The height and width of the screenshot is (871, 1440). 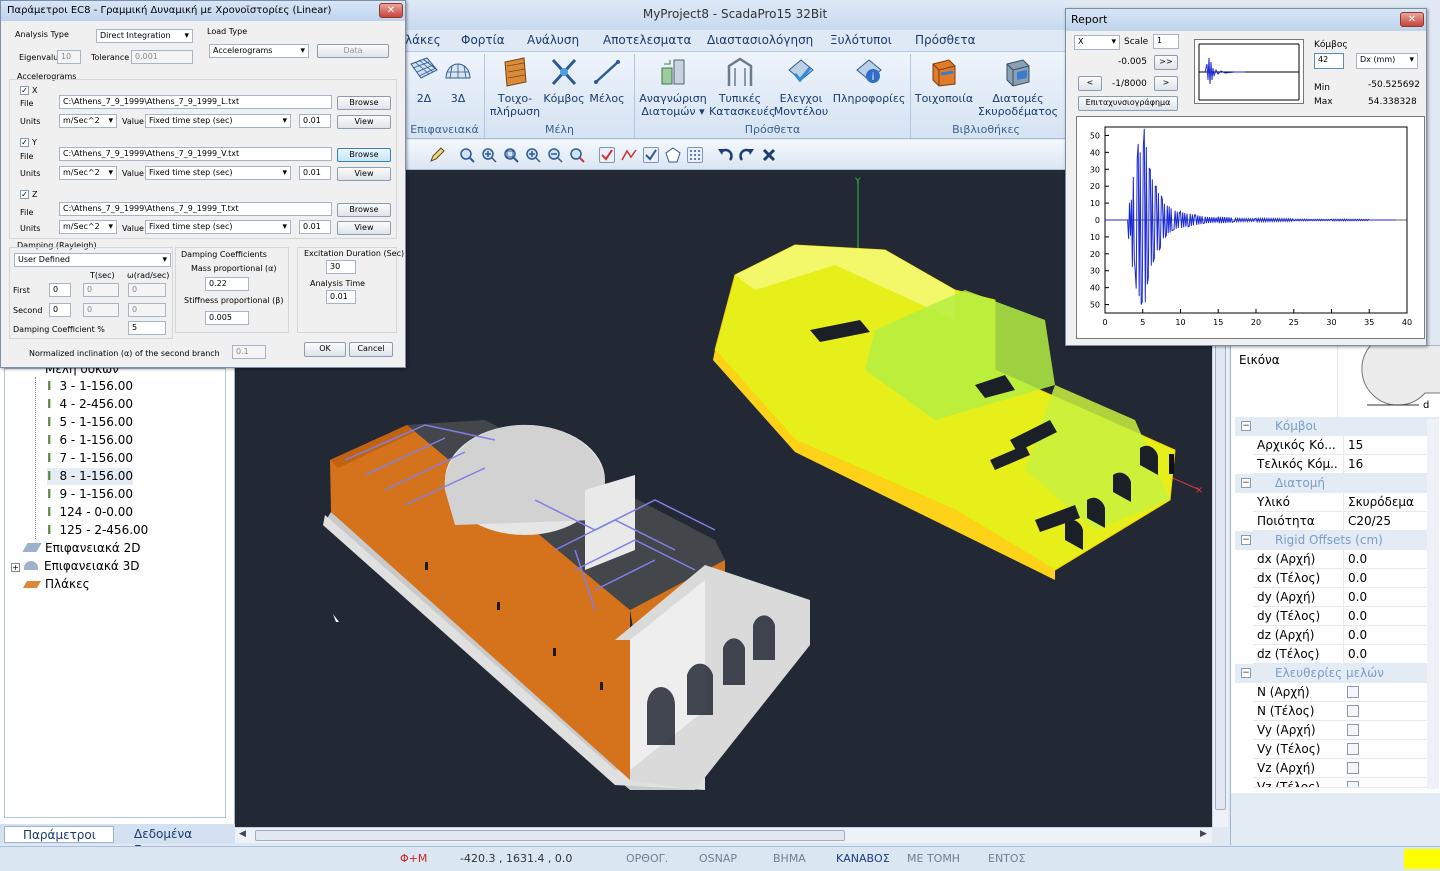 What do you see at coordinates (1346, 768) in the screenshot?
I see `prop-release-vz-start: Vz (Αρχή)` at bounding box center [1346, 768].